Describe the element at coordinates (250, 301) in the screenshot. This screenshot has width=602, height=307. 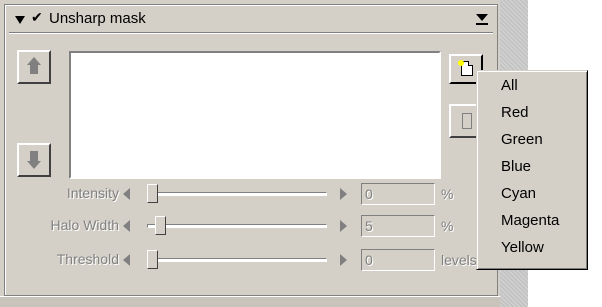
I see `bottom-edge` at that location.